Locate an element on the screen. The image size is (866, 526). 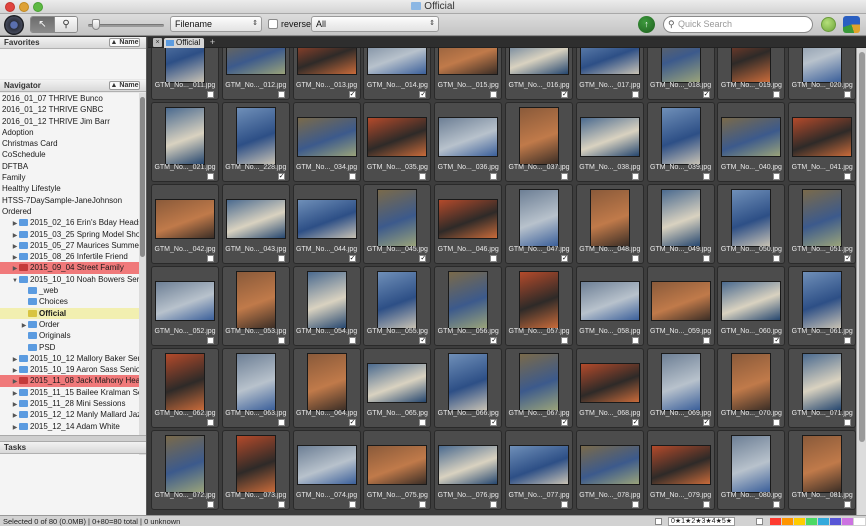
thumbnail-cell: GTM_No..._019.jpg is located at coordinates (751, 74).